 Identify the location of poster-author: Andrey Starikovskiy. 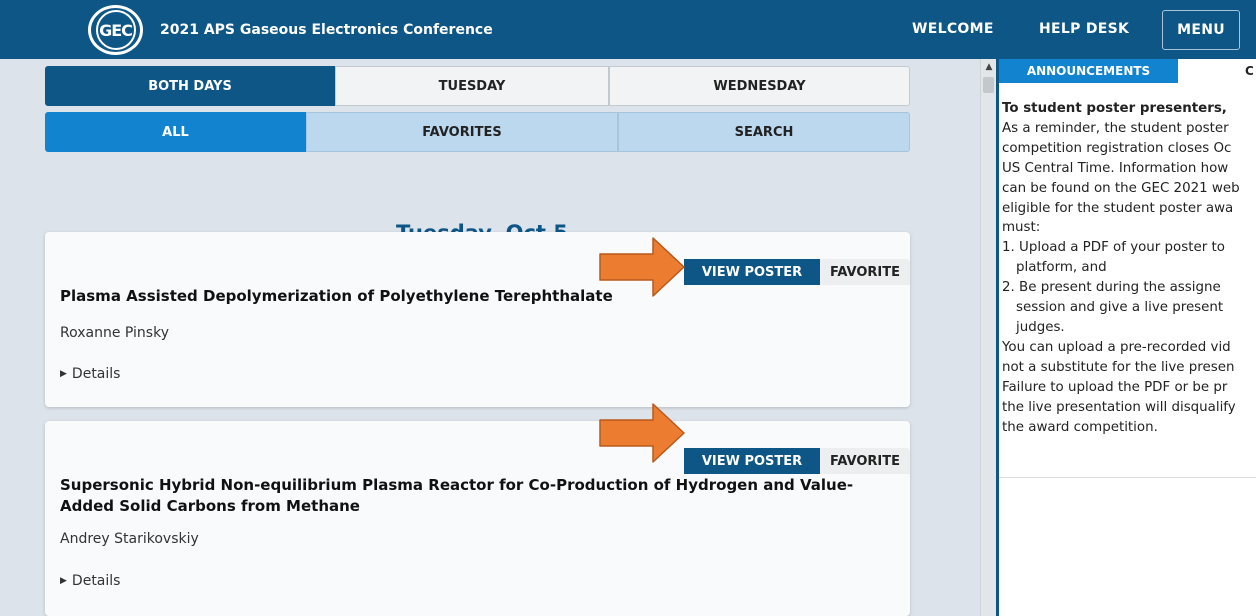
(129, 539).